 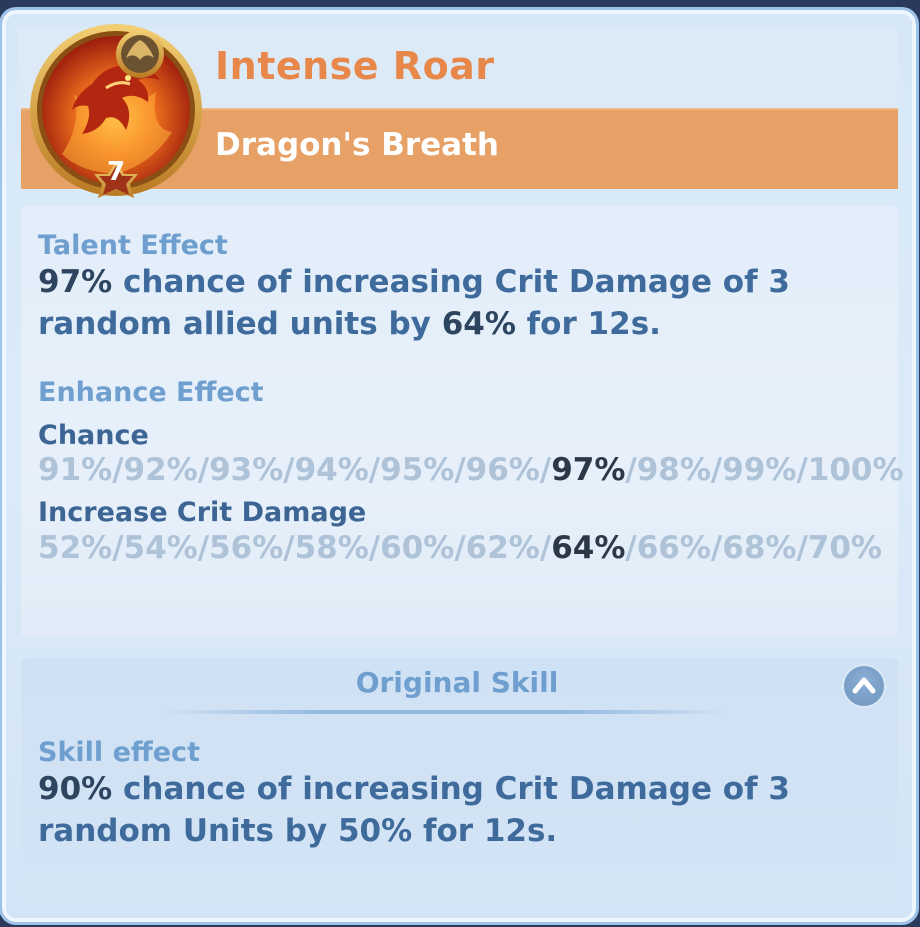 I want to click on level-badge: 7, so click(x=116, y=172).